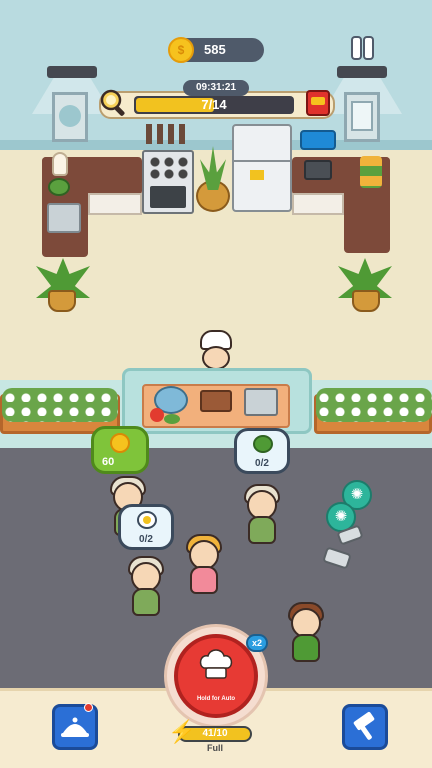 Image resolution: width=432 pixels, height=768 pixels. Describe the element at coordinates (59, 187) in the screenshot. I see `herb-pot` at that location.